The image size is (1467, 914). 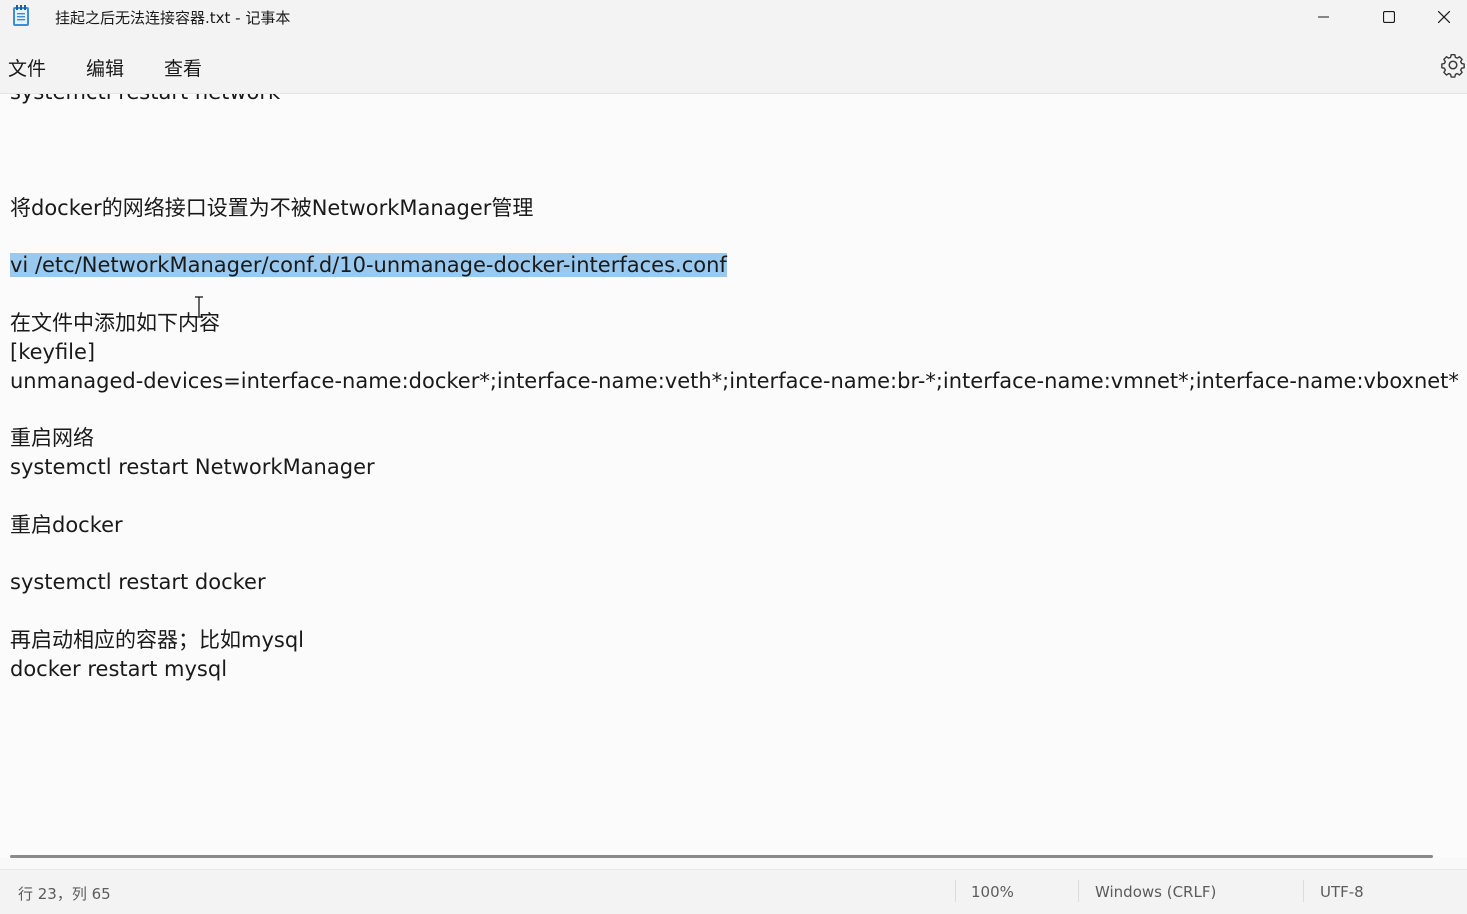 I want to click on text-line: systemctl restart network, so click(x=145, y=100).